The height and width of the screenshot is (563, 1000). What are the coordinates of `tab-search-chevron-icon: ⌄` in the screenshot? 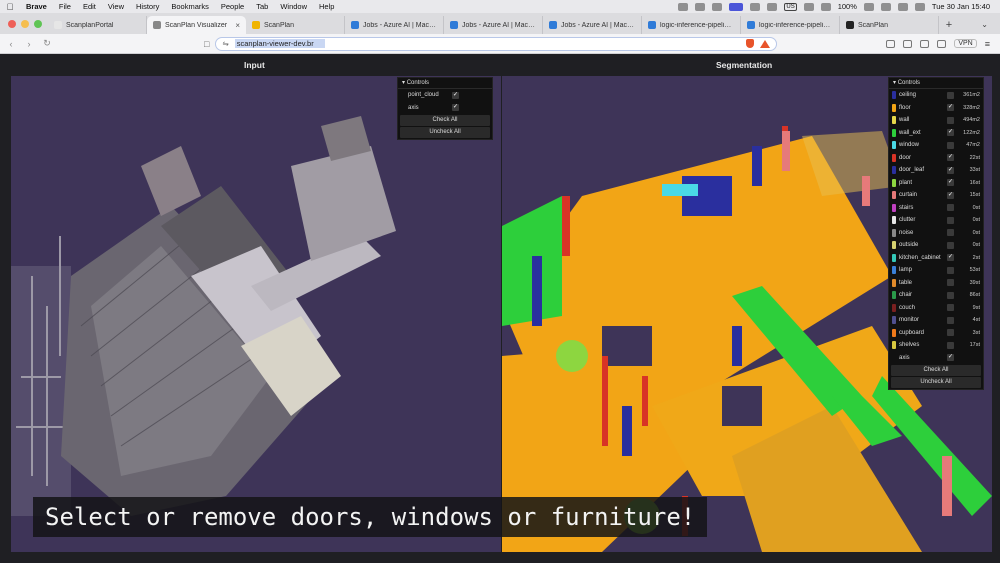 It's located at (990, 25).